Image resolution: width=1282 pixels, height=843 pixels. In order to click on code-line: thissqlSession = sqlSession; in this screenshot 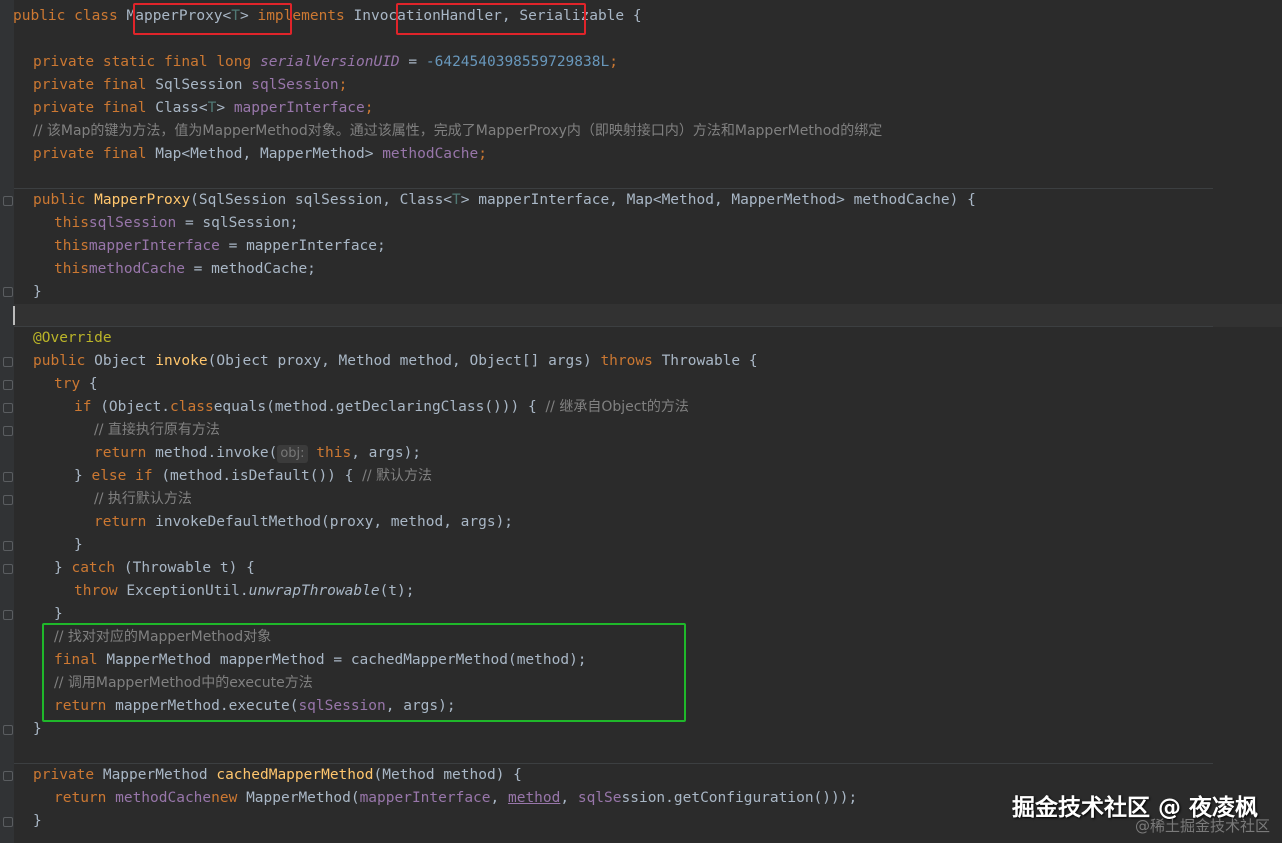, I will do `click(176, 223)`.